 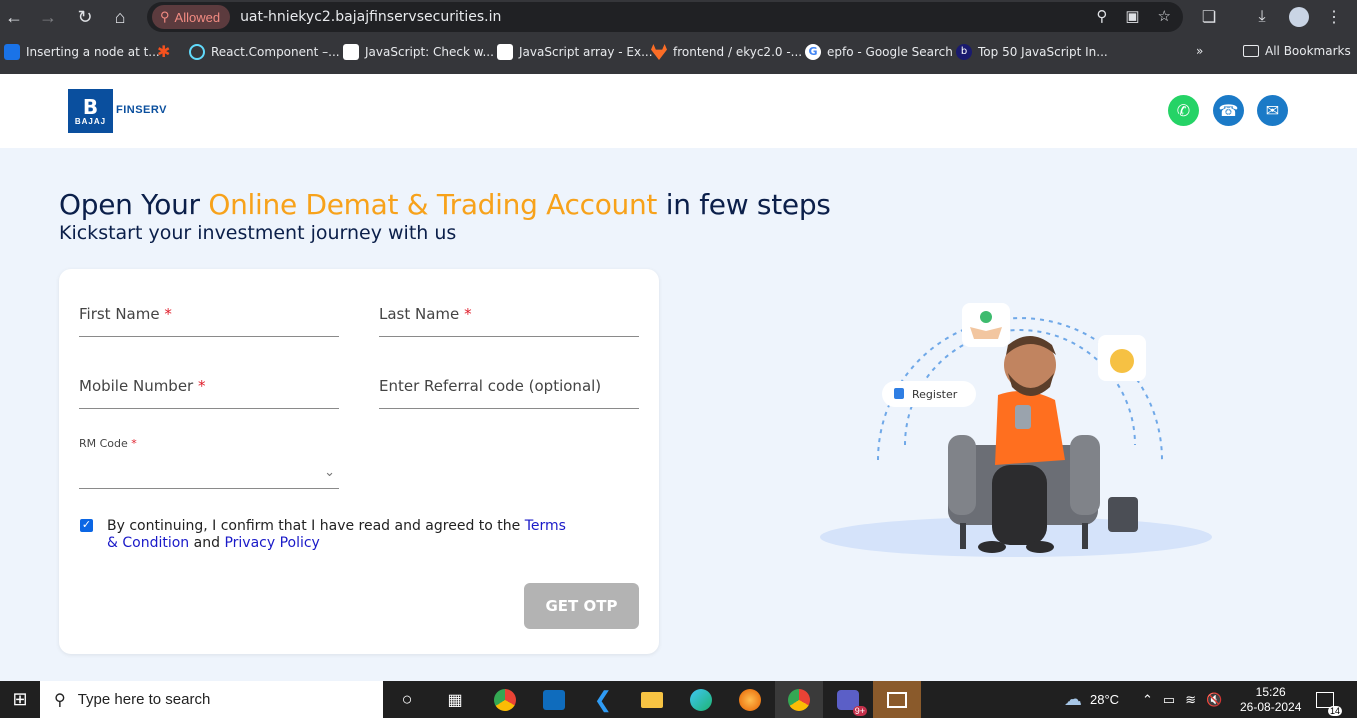 What do you see at coordinates (1262, 17) in the screenshot?
I see `downloads-icon: ⤓` at bounding box center [1262, 17].